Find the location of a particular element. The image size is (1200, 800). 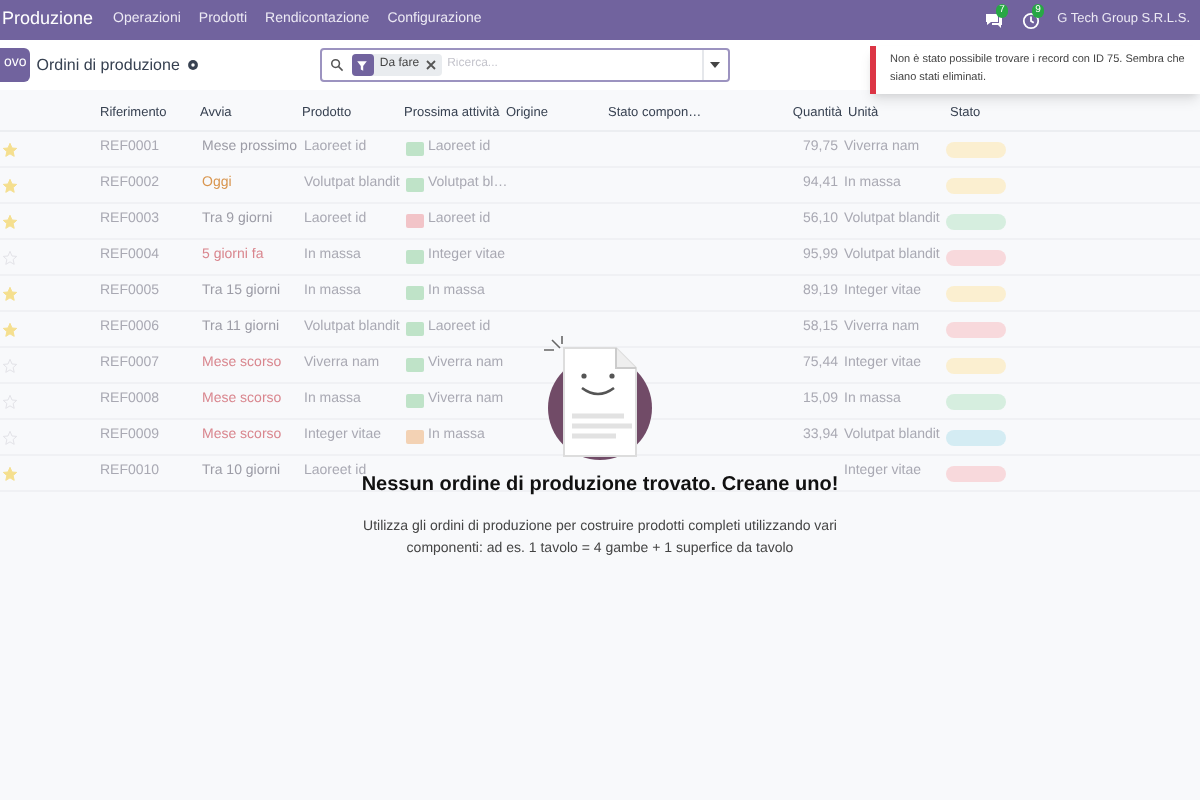

search-icon is located at coordinates (336, 65).